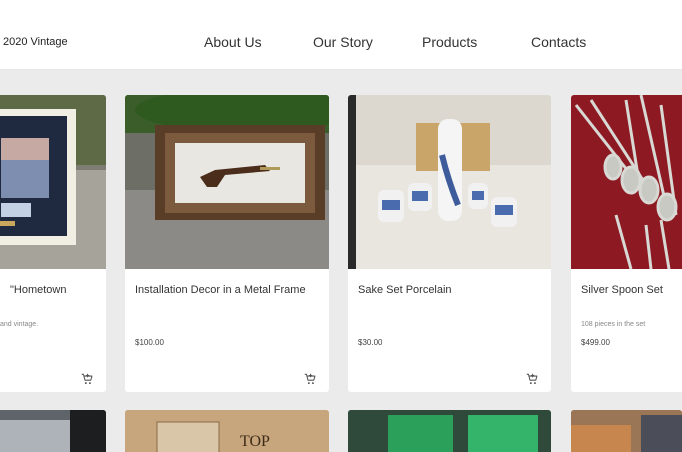 The height and width of the screenshot is (452, 682). What do you see at coordinates (370, 342) in the screenshot?
I see `product-price: $30.00` at bounding box center [370, 342].